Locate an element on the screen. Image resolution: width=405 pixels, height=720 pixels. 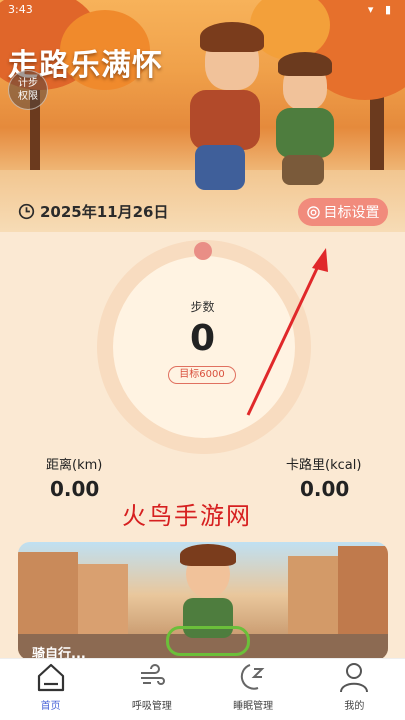
distance-value: 0.00 is located at coordinates (75, 489).